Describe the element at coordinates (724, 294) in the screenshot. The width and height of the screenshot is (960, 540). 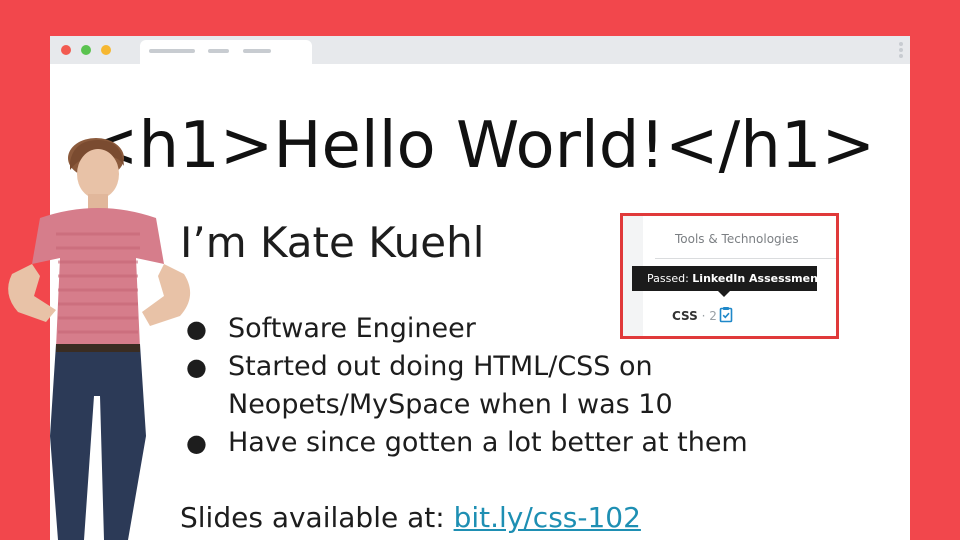
I see `tooltip-arrow` at that location.